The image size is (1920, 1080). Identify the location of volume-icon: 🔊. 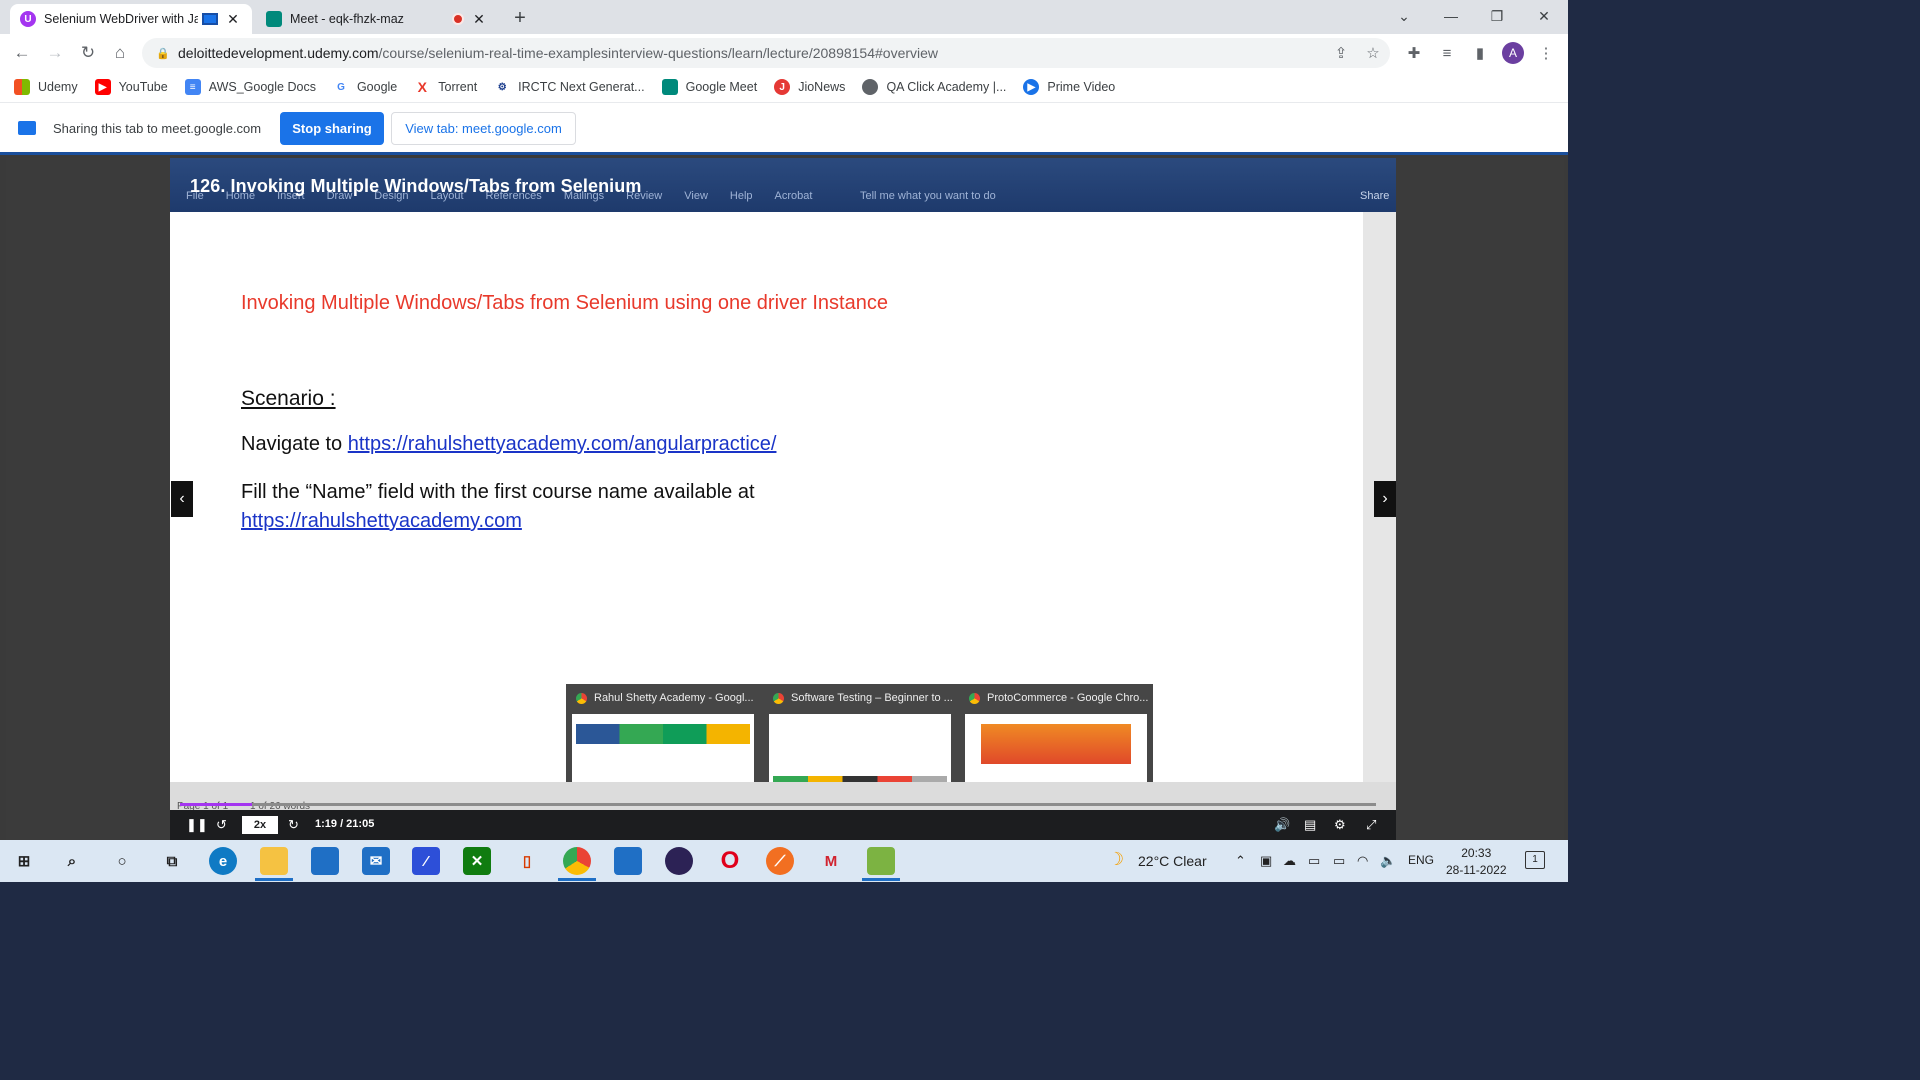
(1282, 825).